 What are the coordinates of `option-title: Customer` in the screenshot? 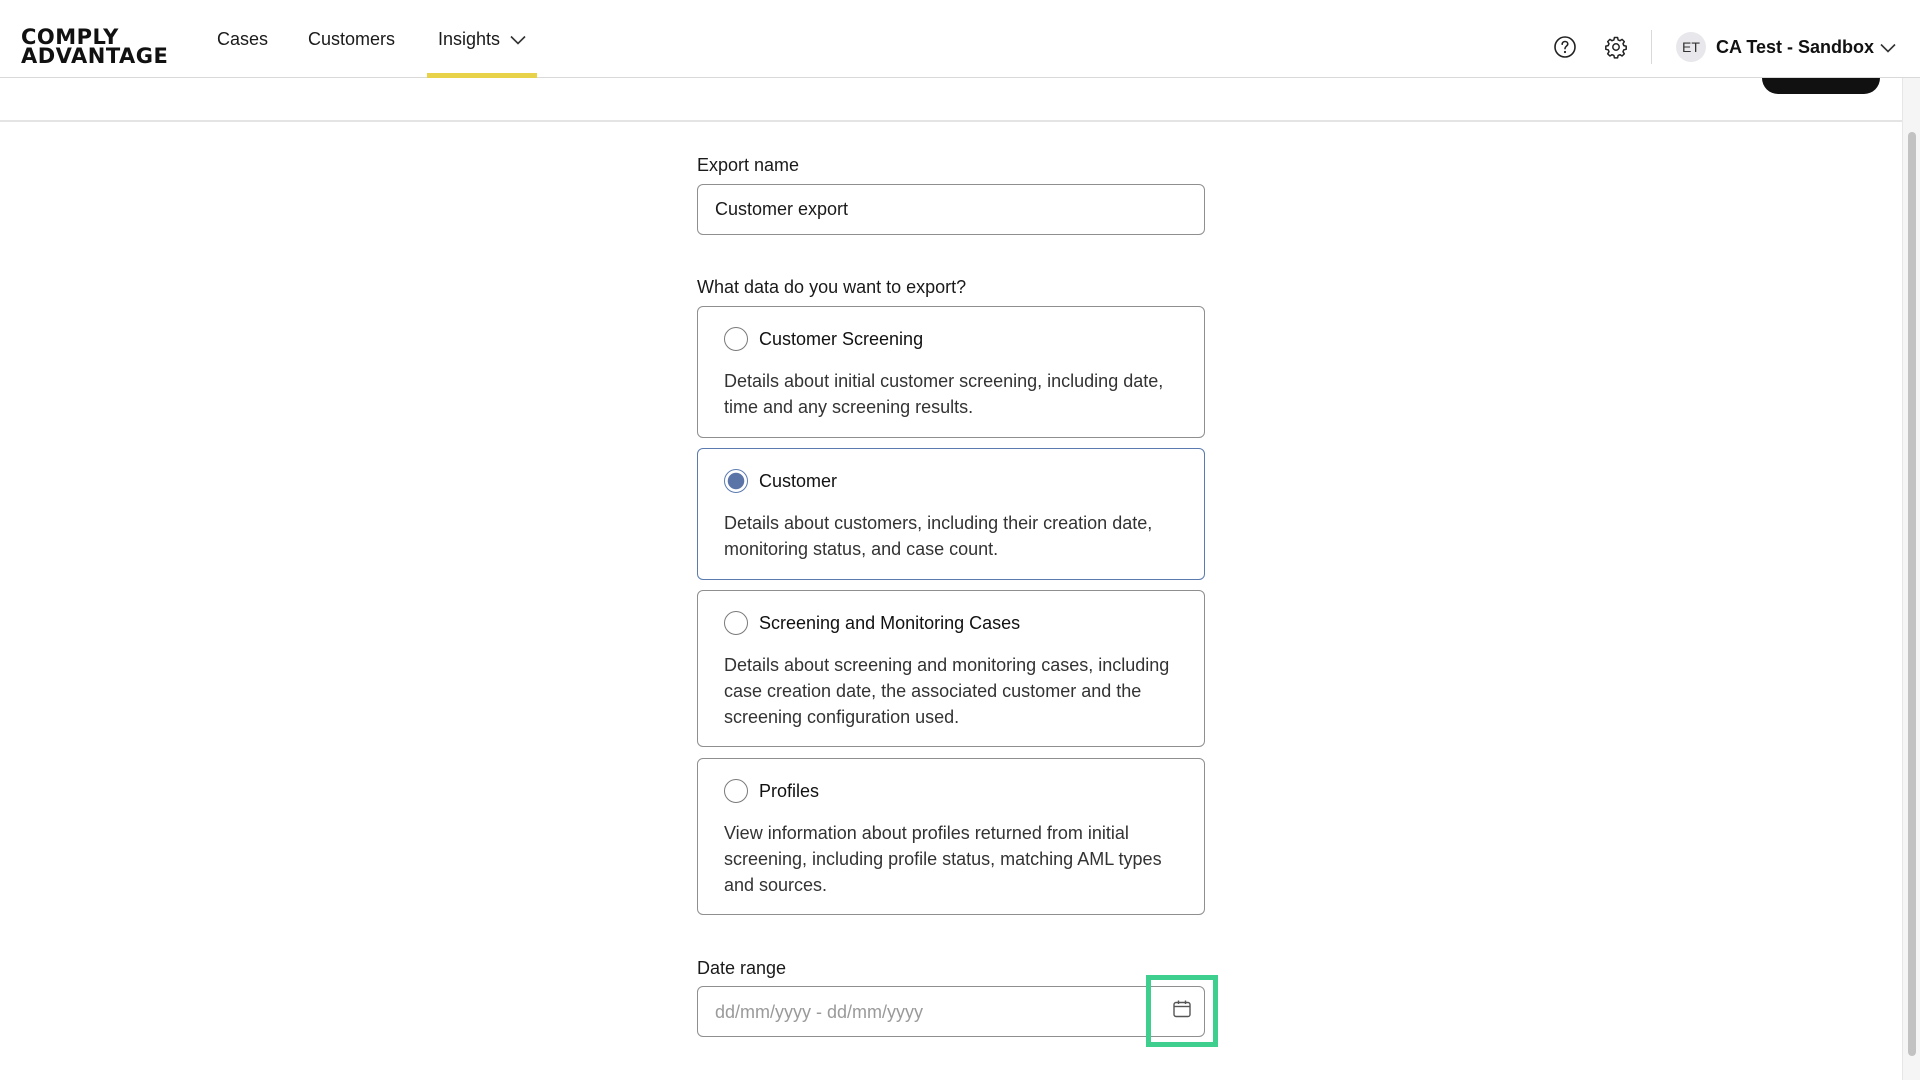 It's located at (798, 481).